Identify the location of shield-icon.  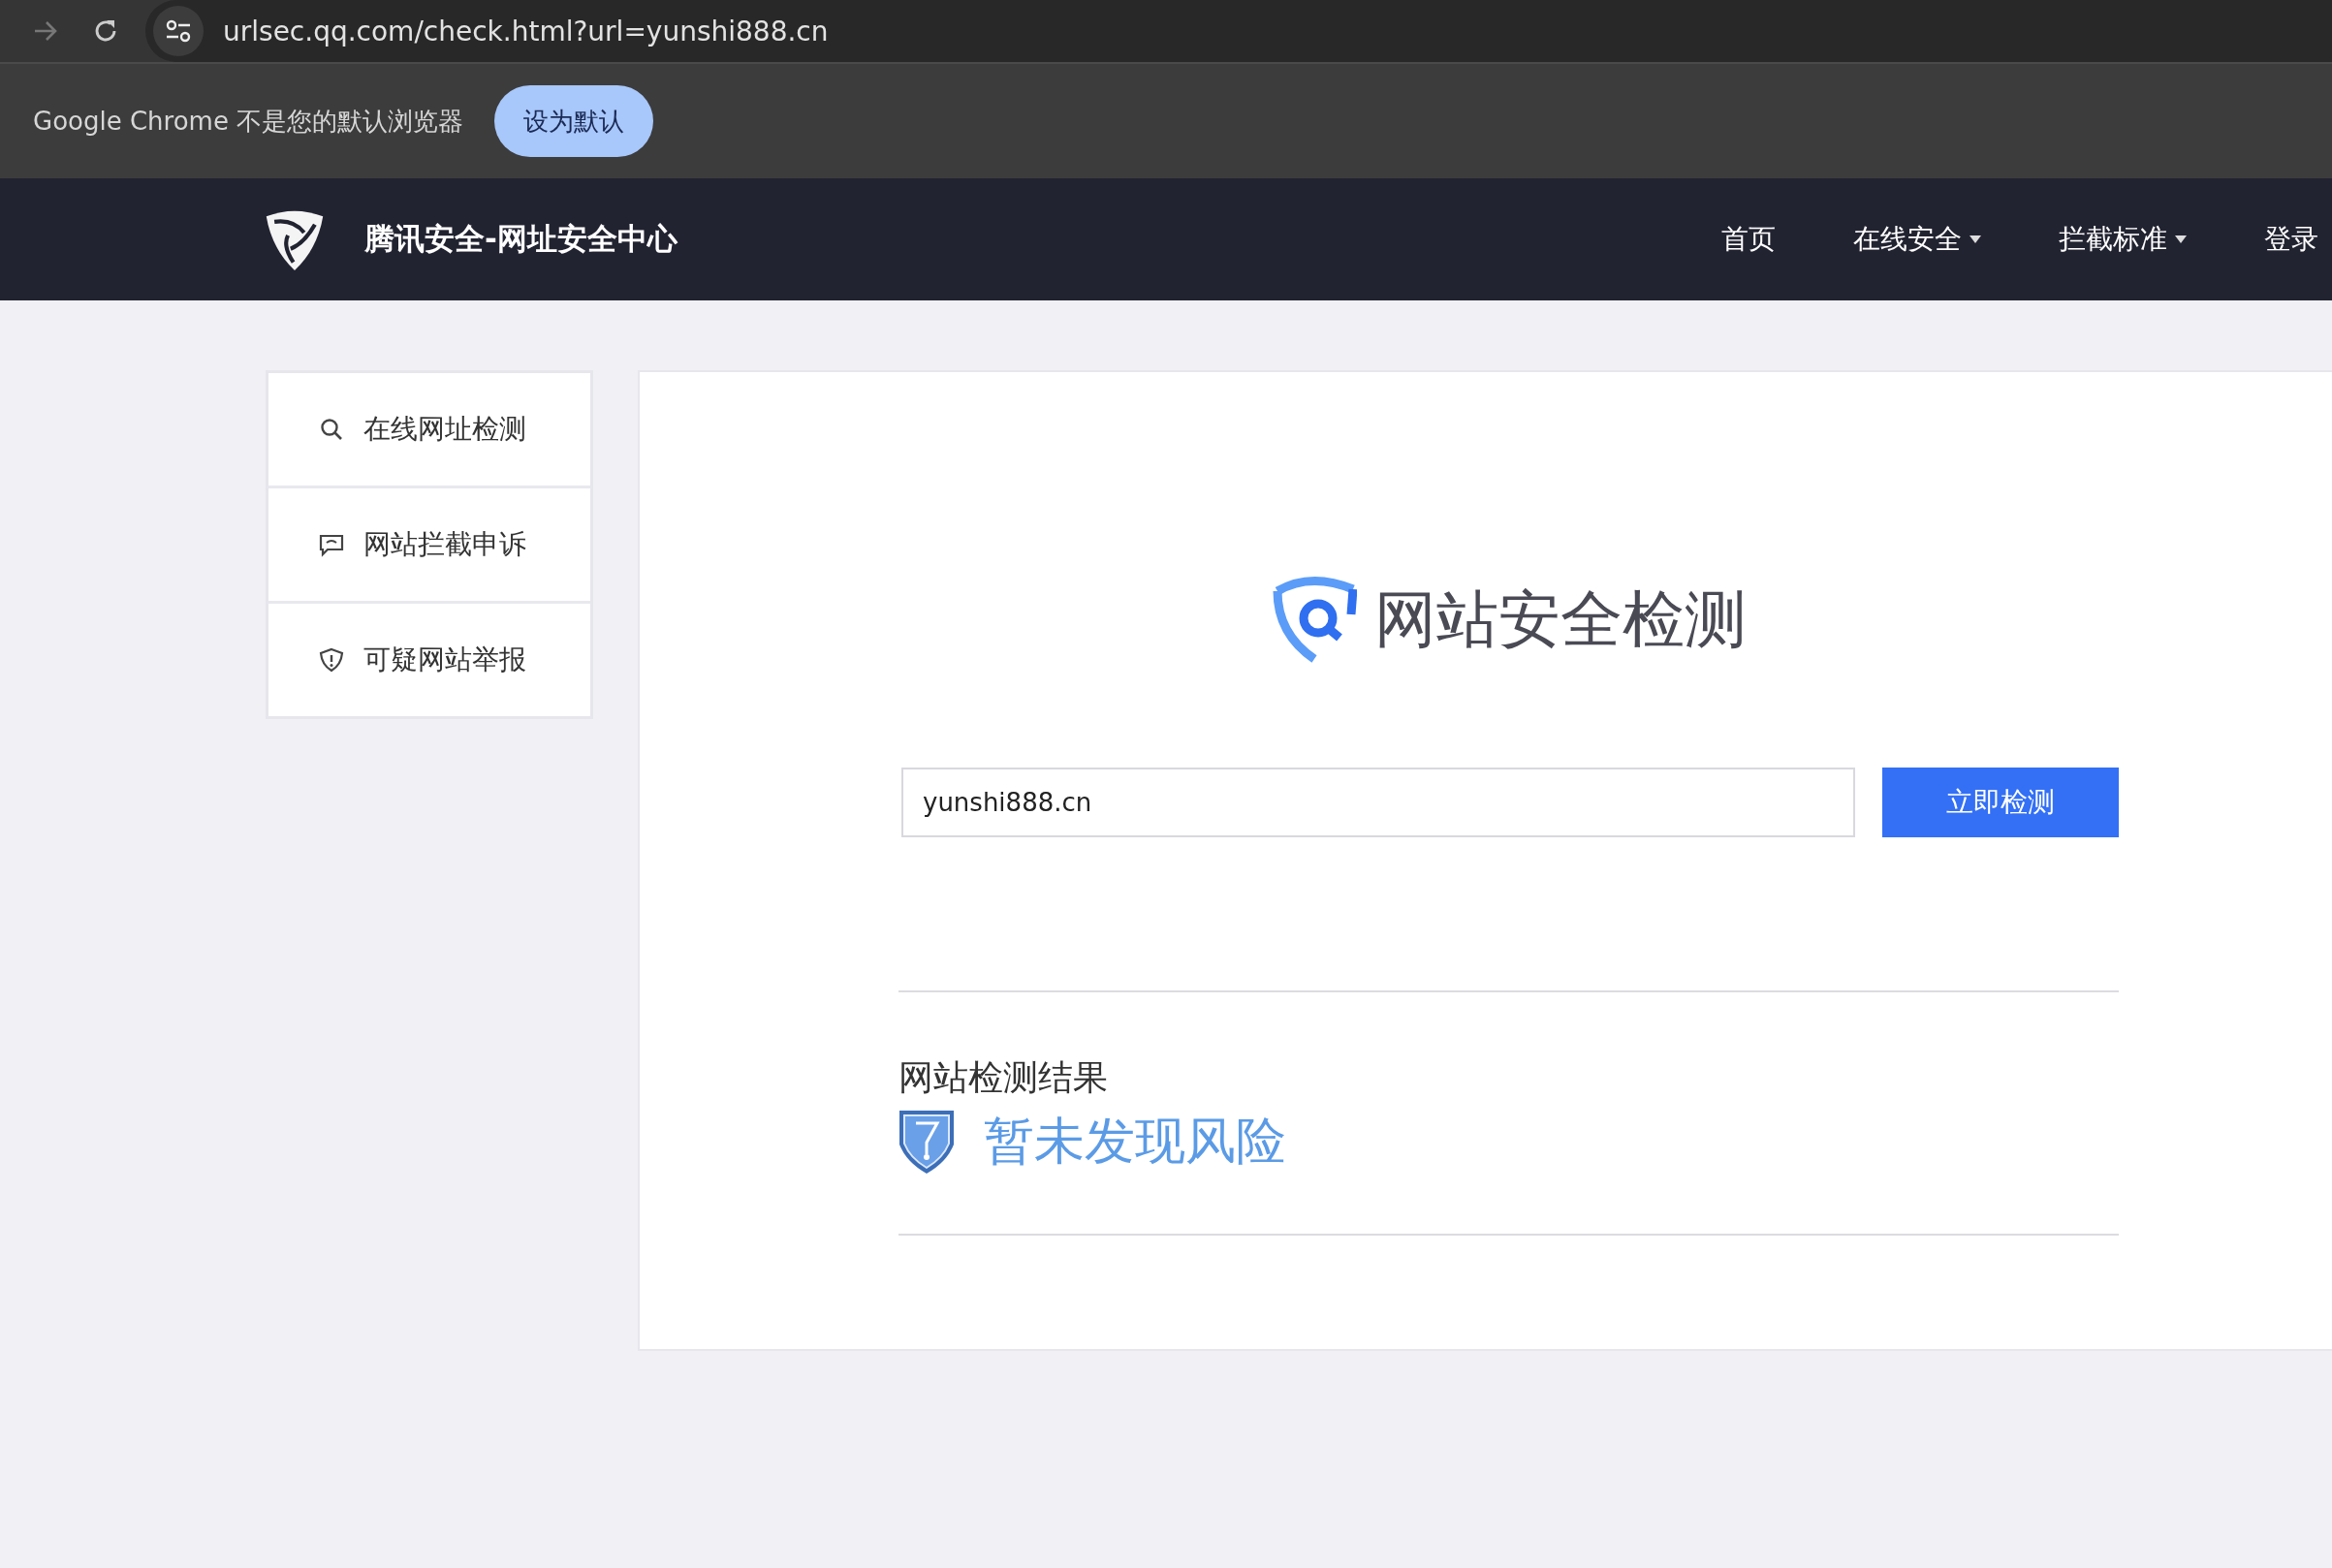
(926, 1142).